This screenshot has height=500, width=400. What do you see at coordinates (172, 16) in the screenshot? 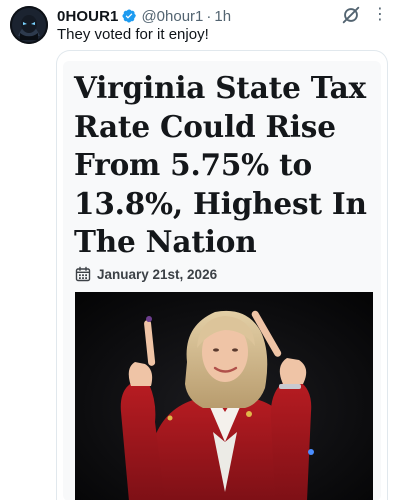
I see `handle: @0hour1` at bounding box center [172, 16].